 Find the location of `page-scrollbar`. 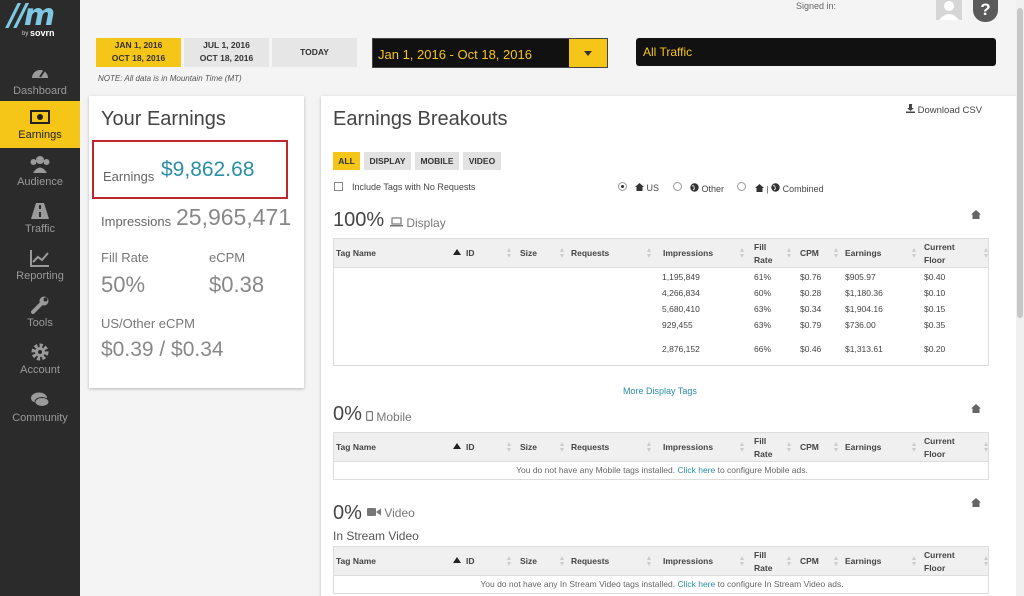

page-scrollbar is located at coordinates (1020, 298).